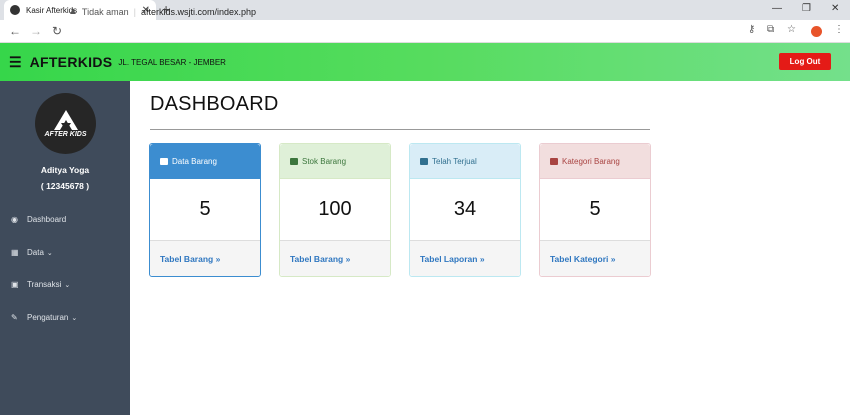 The width and height of the screenshot is (850, 415). I want to click on star-icon: ☆, so click(791, 29).